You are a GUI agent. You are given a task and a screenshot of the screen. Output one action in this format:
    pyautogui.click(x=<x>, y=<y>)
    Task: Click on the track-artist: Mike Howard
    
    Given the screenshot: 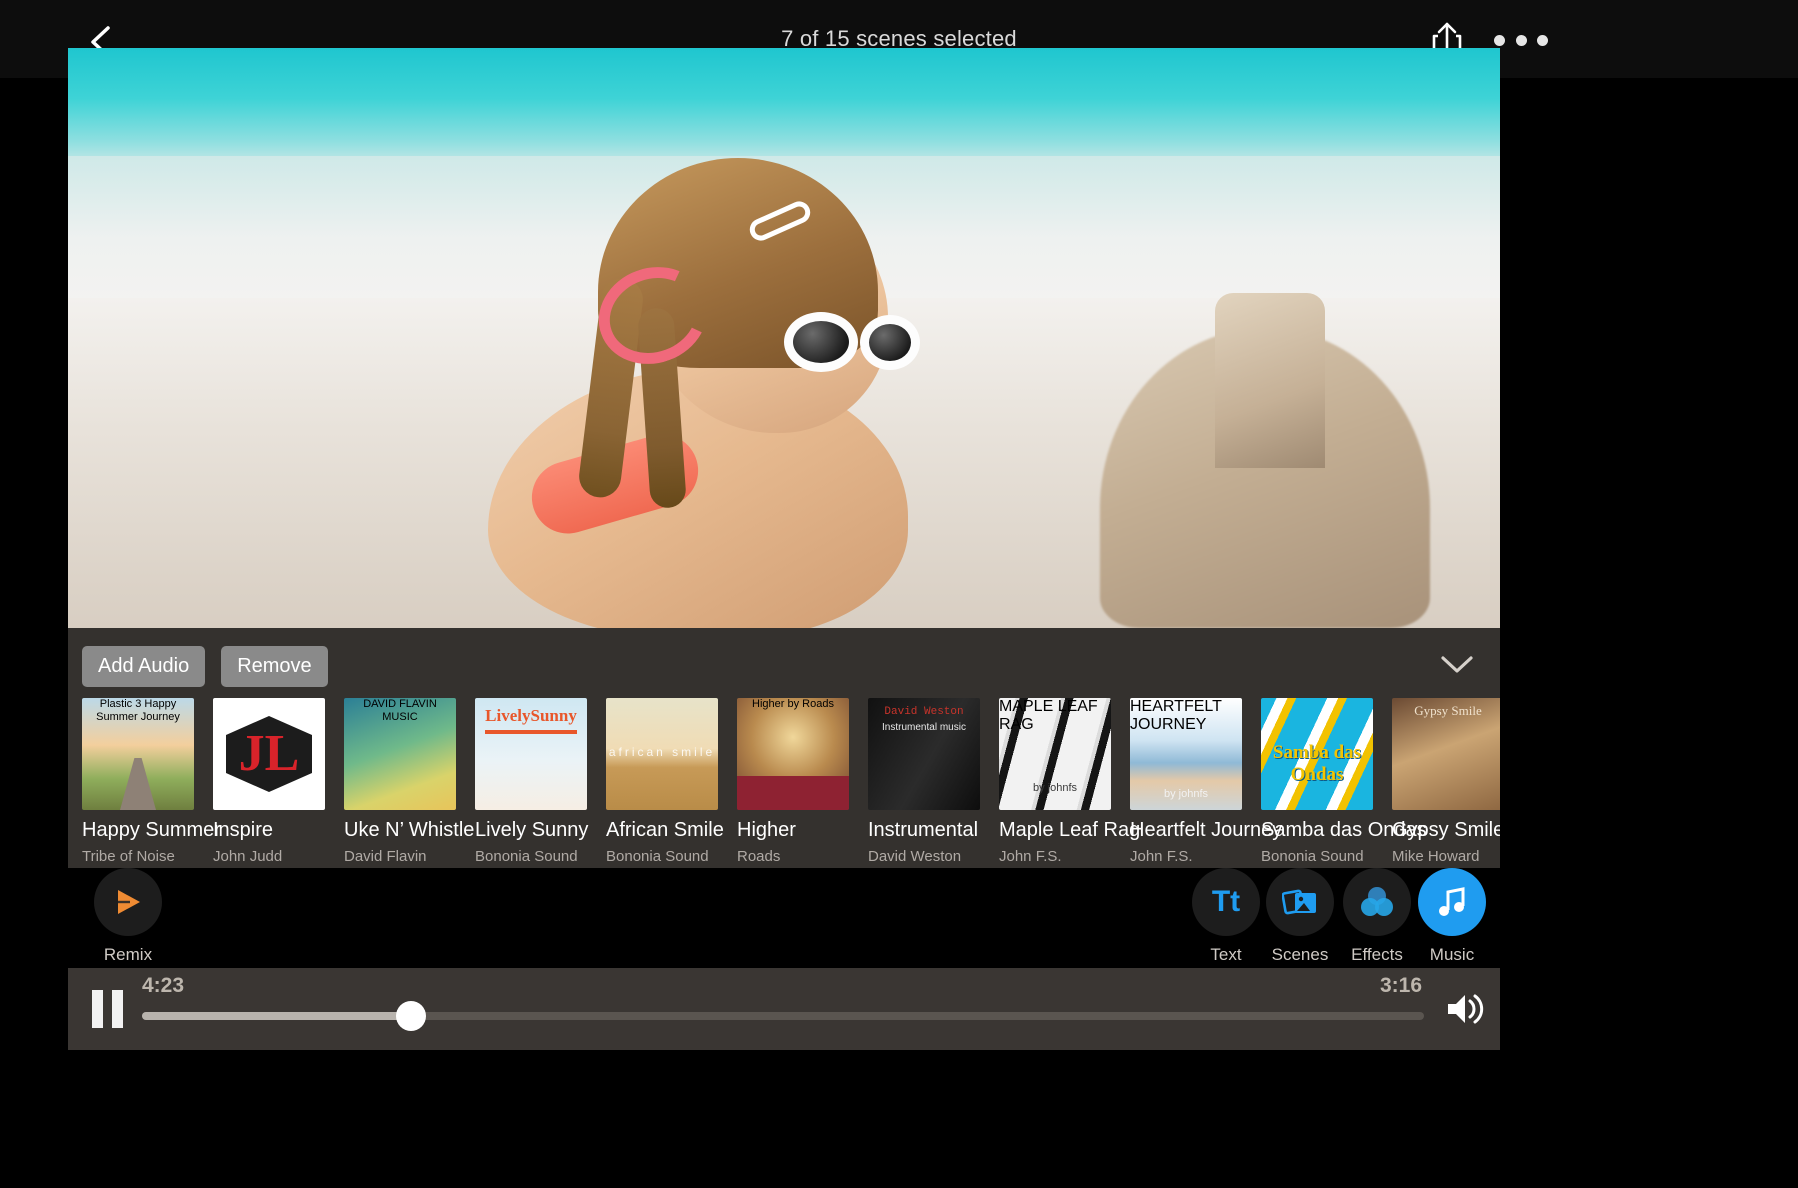 What is the action you would take?
    pyautogui.click(x=1436, y=856)
    